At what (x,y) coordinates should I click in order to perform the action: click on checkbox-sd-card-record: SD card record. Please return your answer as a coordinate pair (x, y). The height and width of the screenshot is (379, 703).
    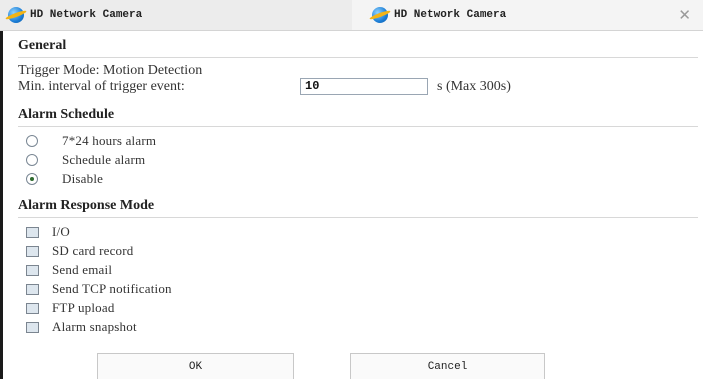
    Looking at the image, I should click on (80, 251).